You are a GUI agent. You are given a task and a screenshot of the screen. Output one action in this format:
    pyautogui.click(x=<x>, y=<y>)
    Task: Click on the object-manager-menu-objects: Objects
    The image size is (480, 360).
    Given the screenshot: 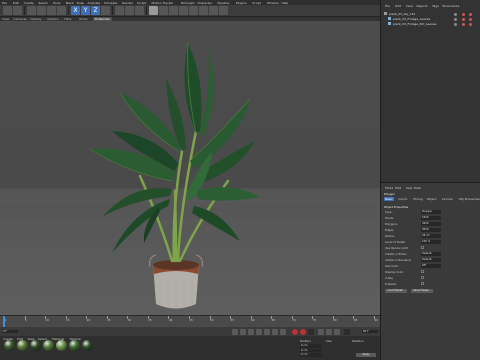 What is the action you would take?
    pyautogui.click(x=421, y=6)
    